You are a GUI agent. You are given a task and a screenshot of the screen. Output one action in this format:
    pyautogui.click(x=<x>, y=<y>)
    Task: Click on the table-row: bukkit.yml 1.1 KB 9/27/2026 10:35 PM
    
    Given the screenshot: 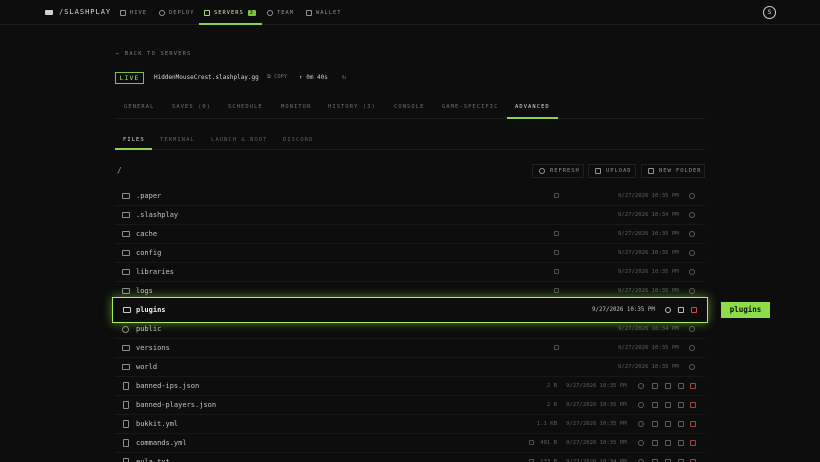 What is the action you would take?
    pyautogui.click(x=410, y=424)
    